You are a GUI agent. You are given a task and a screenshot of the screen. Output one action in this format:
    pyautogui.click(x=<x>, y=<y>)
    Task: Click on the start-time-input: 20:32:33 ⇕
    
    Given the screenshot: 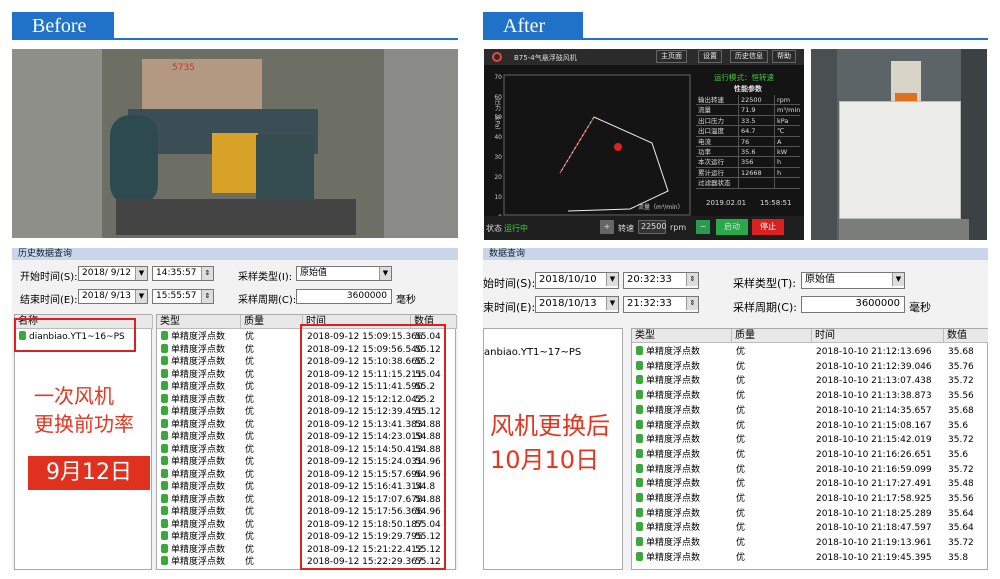 What is the action you would take?
    pyautogui.click(x=661, y=280)
    